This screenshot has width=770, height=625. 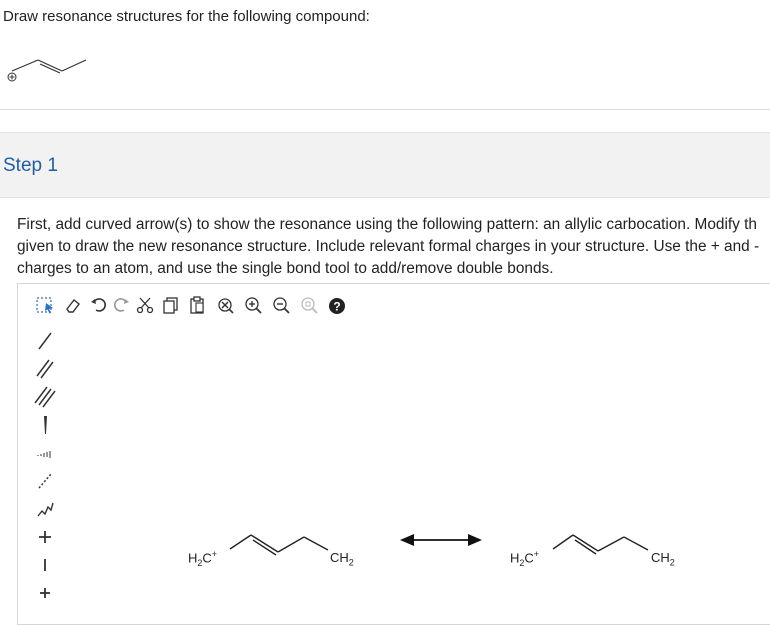 I want to click on atom-label-h2c-1: H2C+, so click(x=202, y=558).